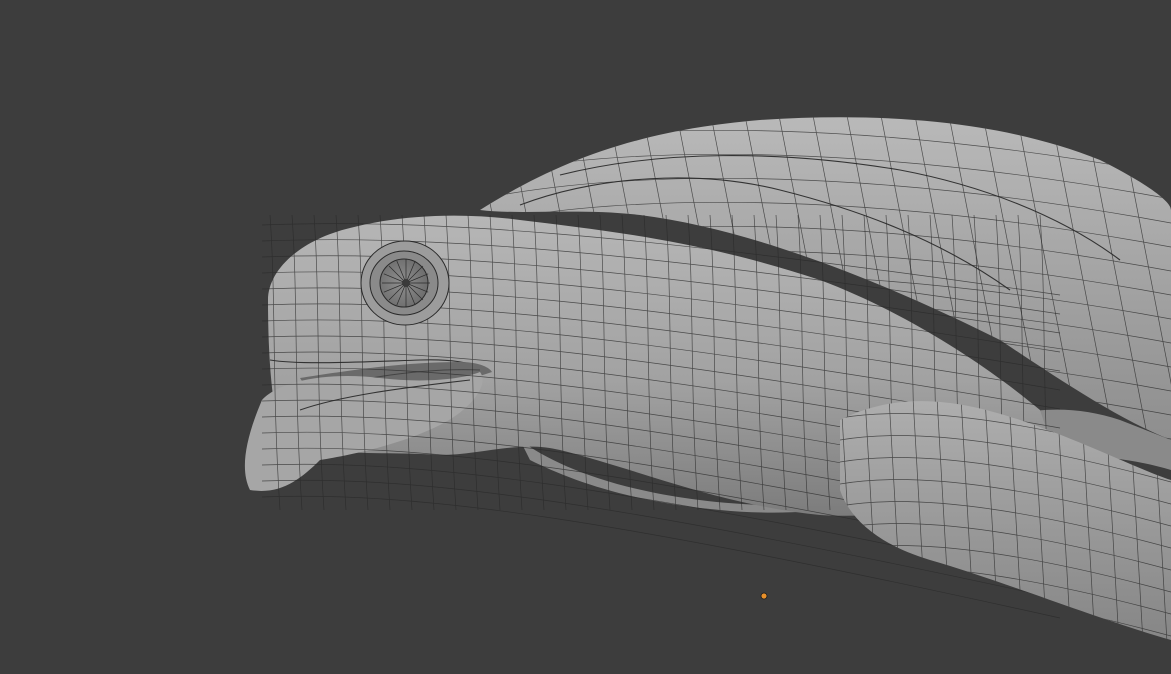  What do you see at coordinates (764, 596) in the screenshot?
I see `object-origin-dot` at bounding box center [764, 596].